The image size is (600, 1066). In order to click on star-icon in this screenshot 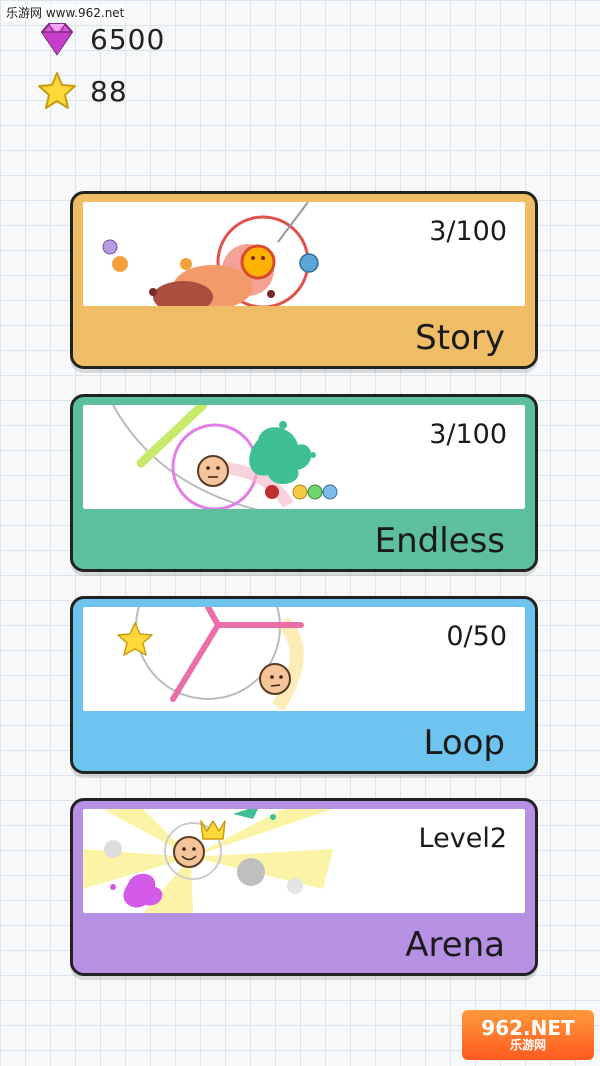, I will do `click(57, 90)`.